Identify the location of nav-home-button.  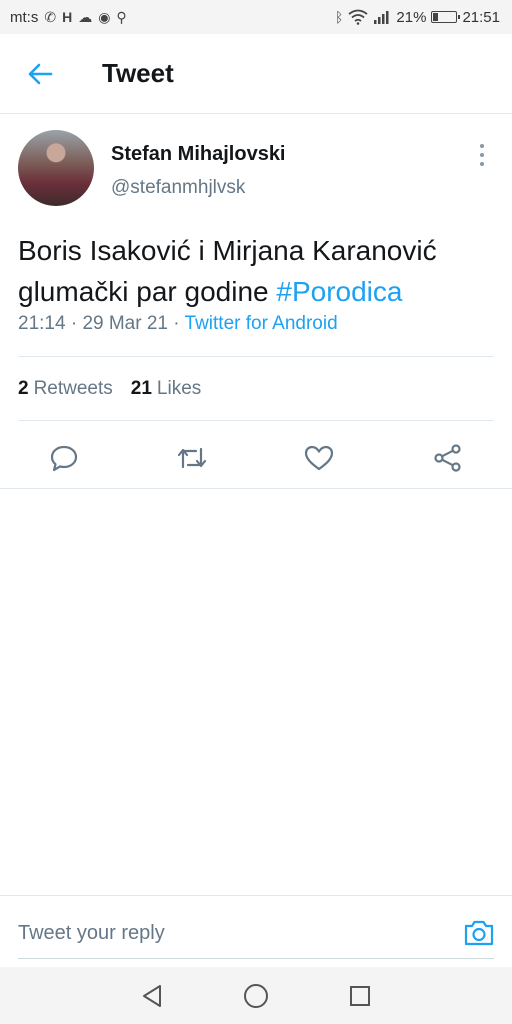
(256, 996).